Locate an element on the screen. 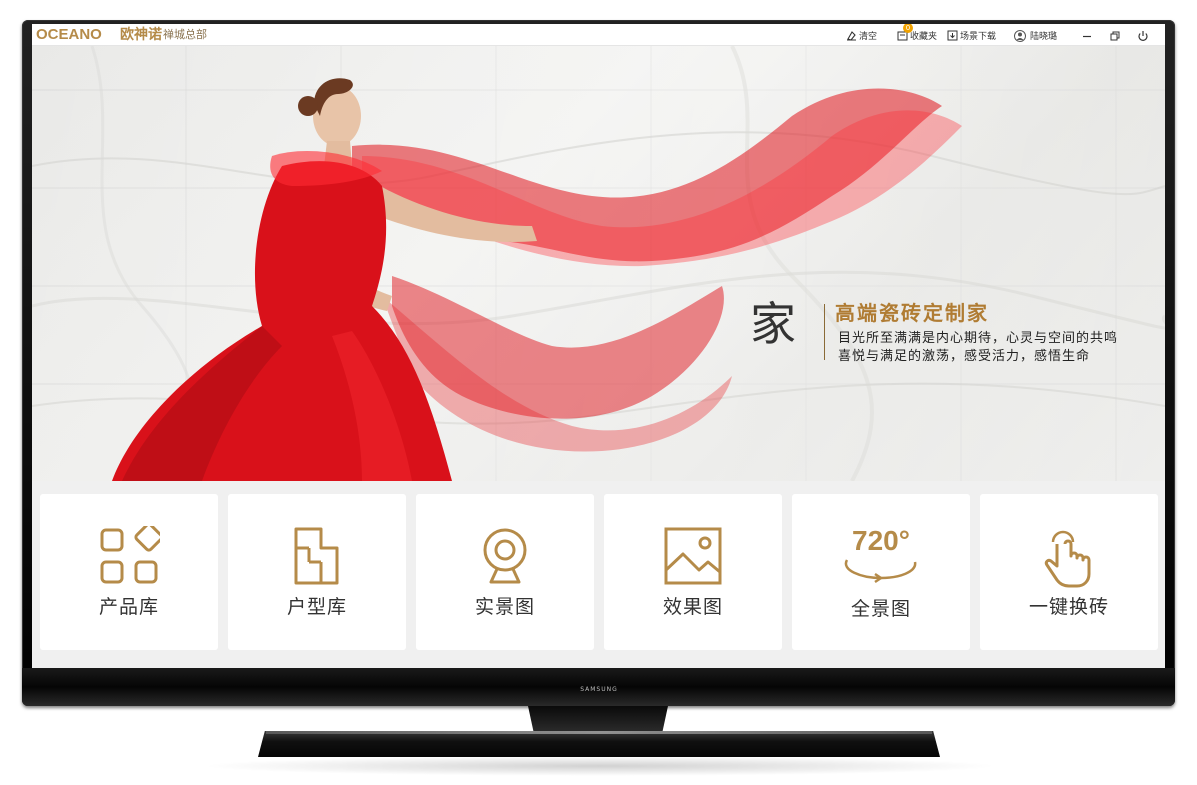 Image resolution: width=1197 pixels, height=785 pixels. tile-one-click-tile-swap: 一键换砖 is located at coordinates (1069, 572).